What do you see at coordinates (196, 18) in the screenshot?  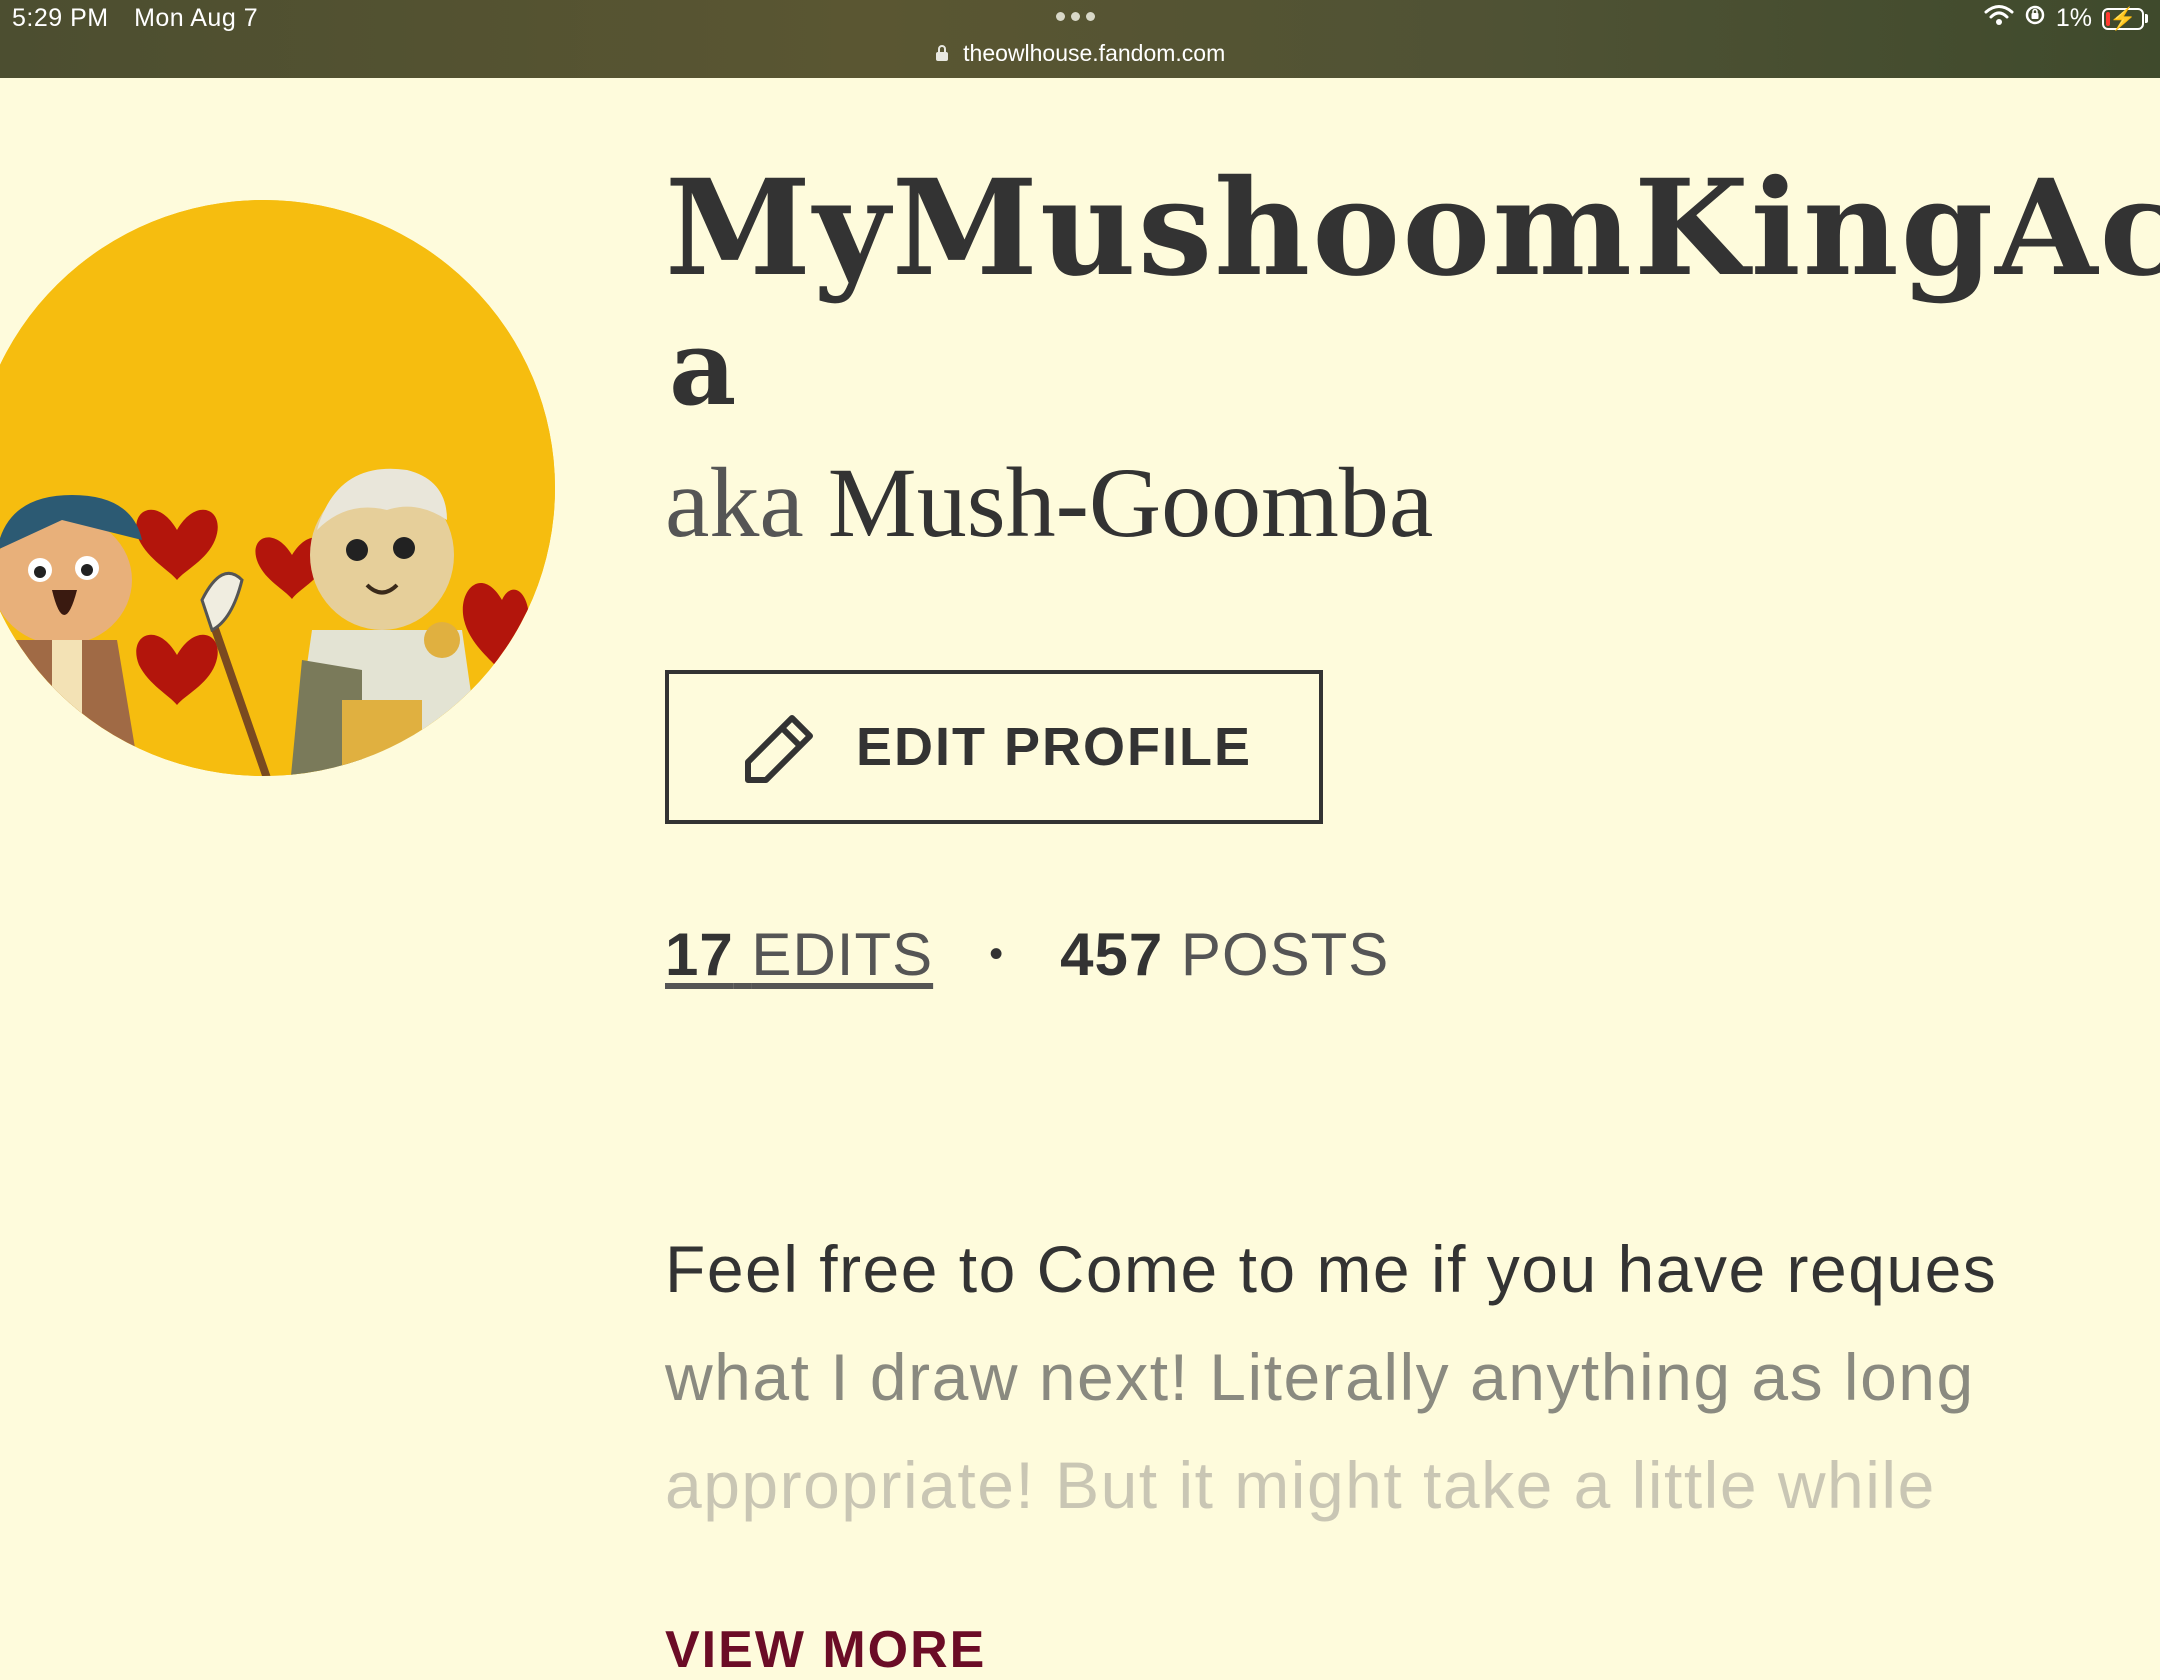 I see `status-date: Mon Aug 7` at bounding box center [196, 18].